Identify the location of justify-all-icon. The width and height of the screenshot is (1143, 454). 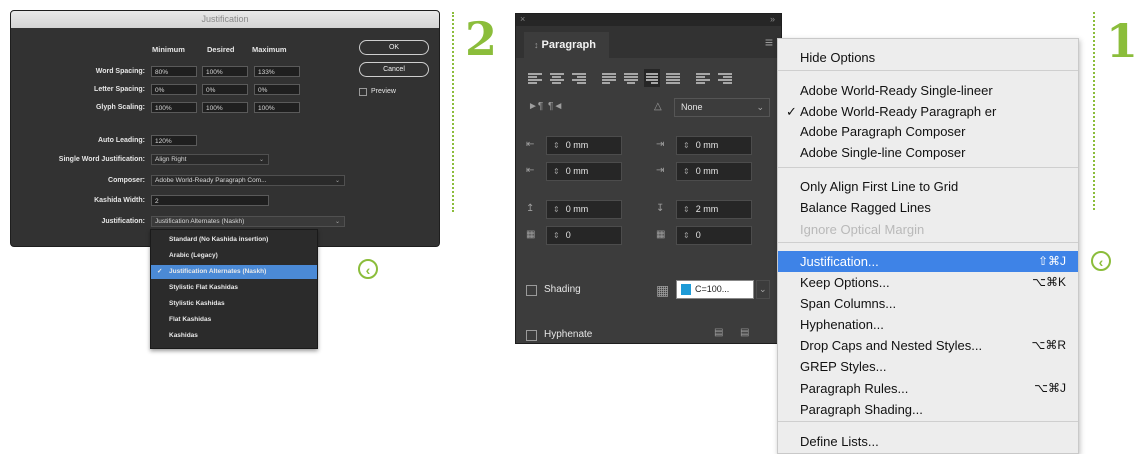
(673, 78).